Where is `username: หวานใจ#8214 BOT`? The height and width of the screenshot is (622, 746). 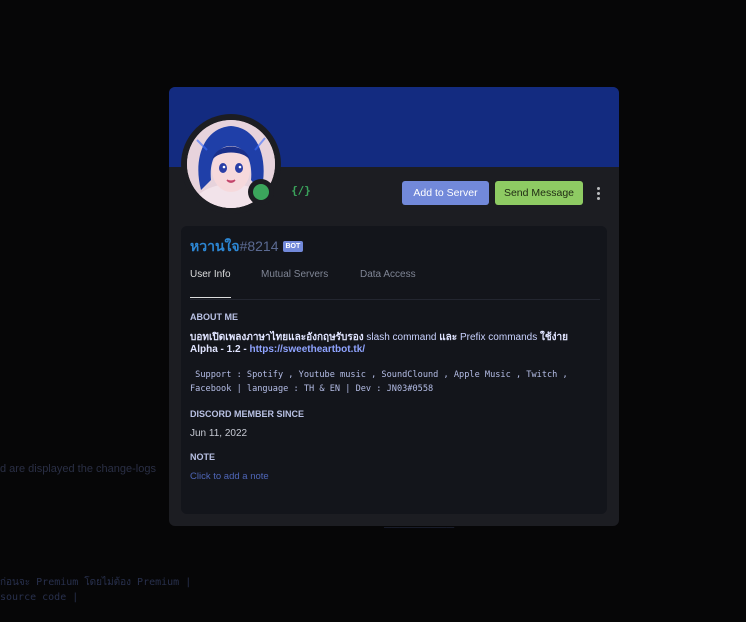 username: หวานใจ#8214 BOT is located at coordinates (247, 247).